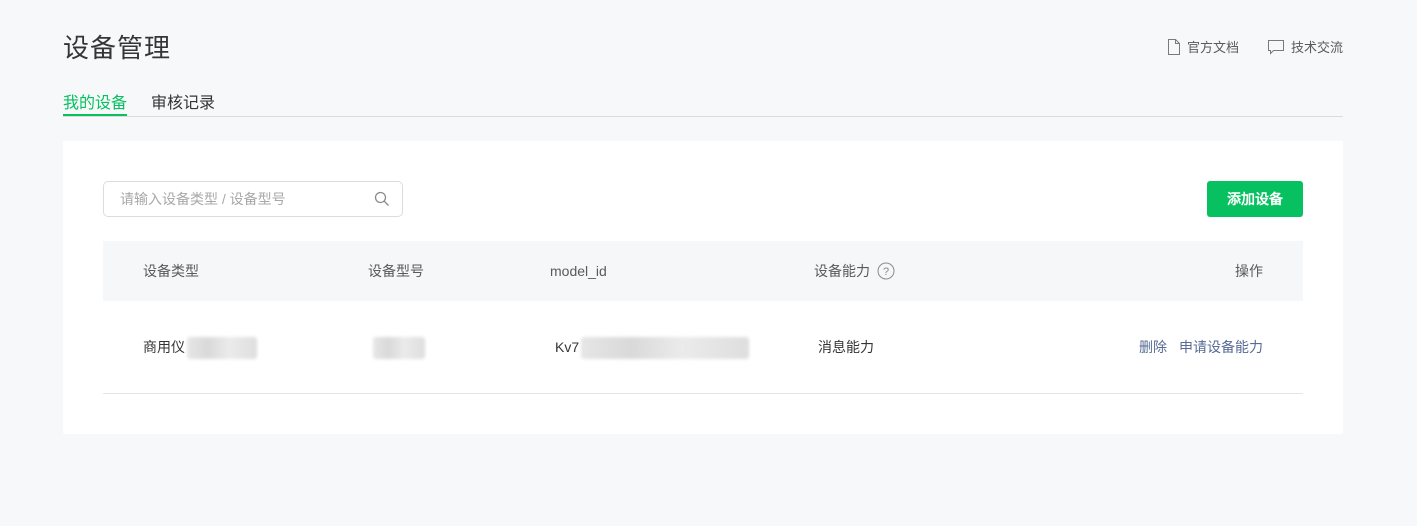 Image resolution: width=1417 pixels, height=526 pixels. I want to click on search-input, so click(240, 199).